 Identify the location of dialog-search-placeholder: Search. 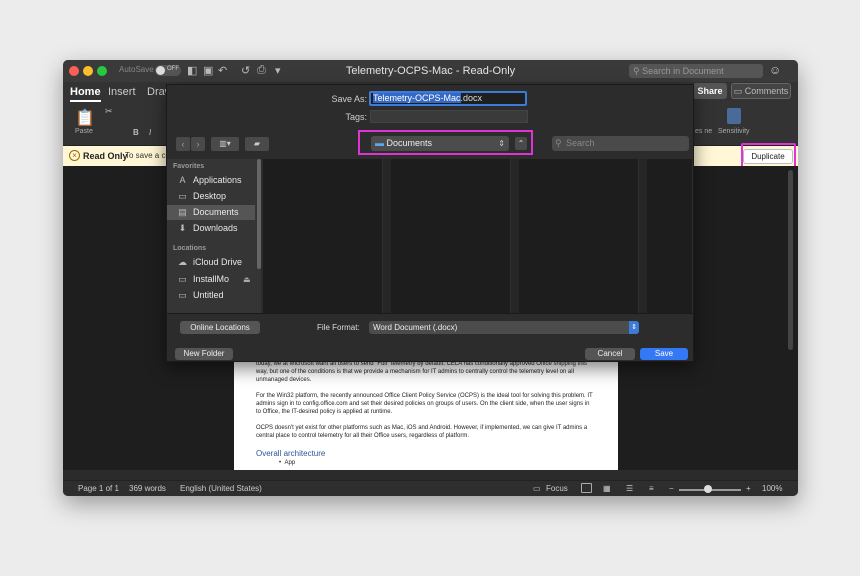
(580, 143).